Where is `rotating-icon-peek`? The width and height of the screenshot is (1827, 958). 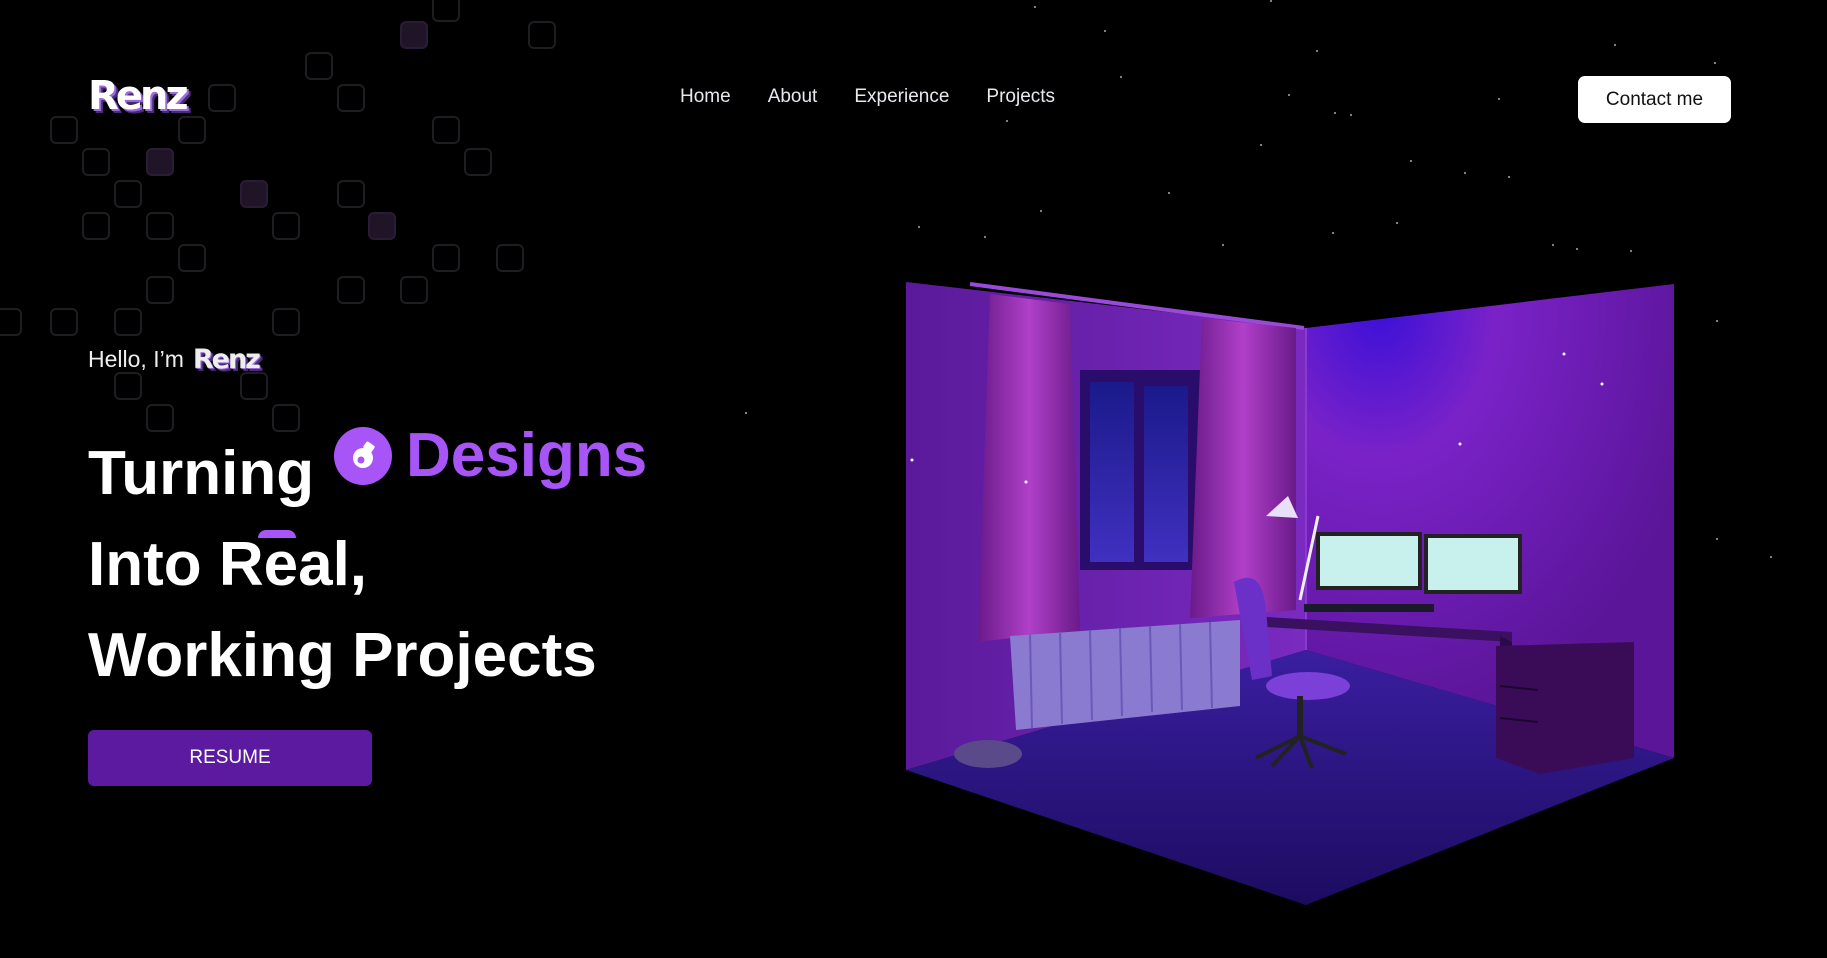
rotating-icon-peek is located at coordinates (277, 534).